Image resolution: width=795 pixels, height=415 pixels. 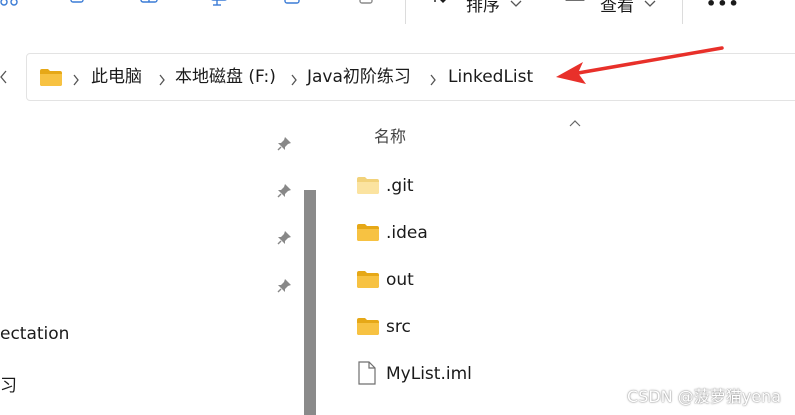 What do you see at coordinates (640, 65) in the screenshot?
I see `annotation-arrow` at bounding box center [640, 65].